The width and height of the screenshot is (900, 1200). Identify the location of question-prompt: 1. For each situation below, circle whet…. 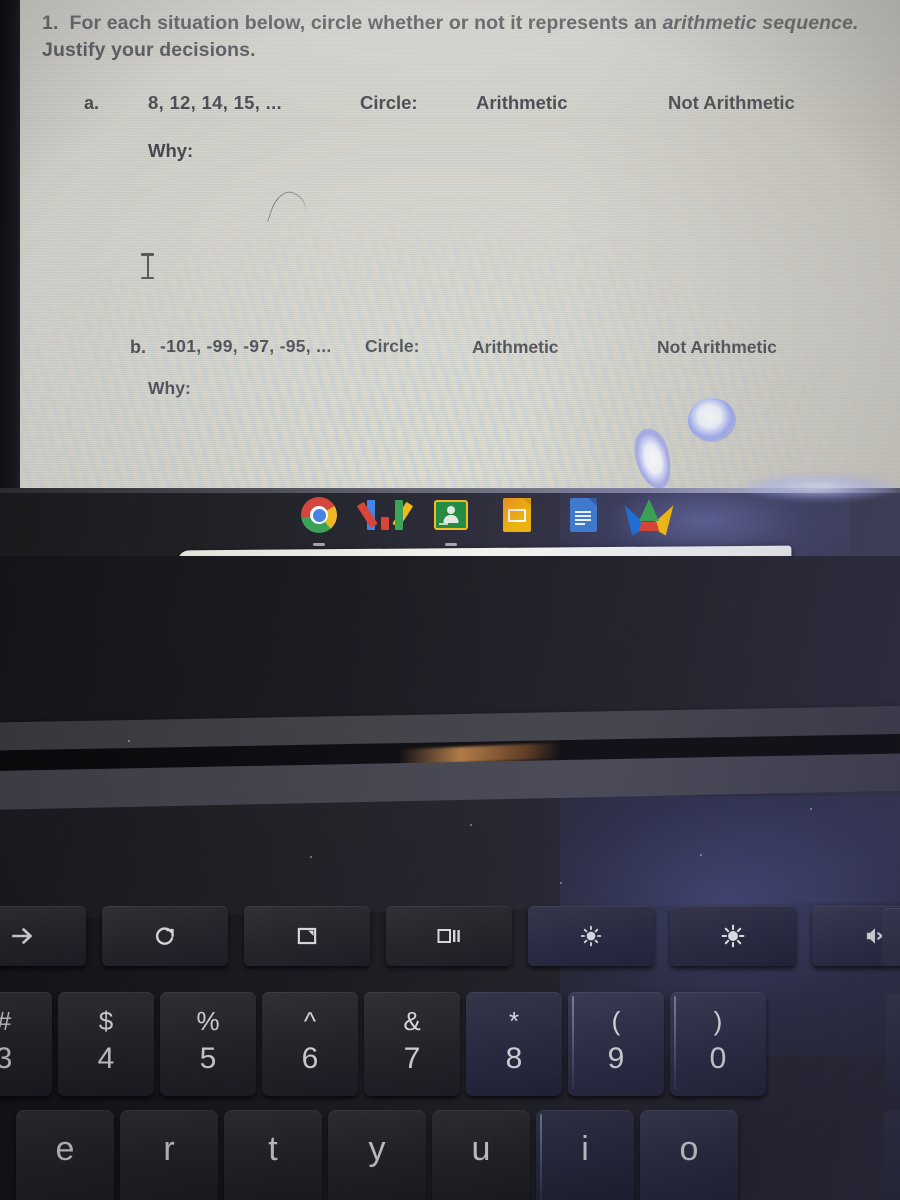
(450, 36).